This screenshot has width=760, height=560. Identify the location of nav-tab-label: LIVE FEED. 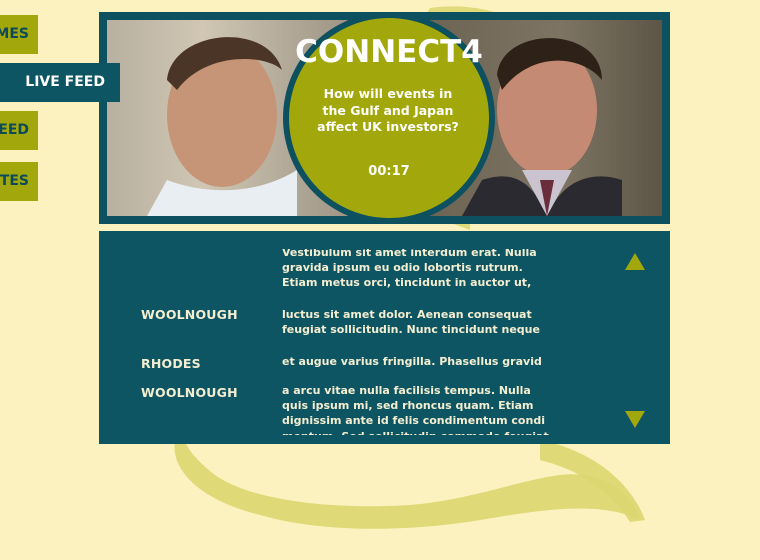
(65, 82).